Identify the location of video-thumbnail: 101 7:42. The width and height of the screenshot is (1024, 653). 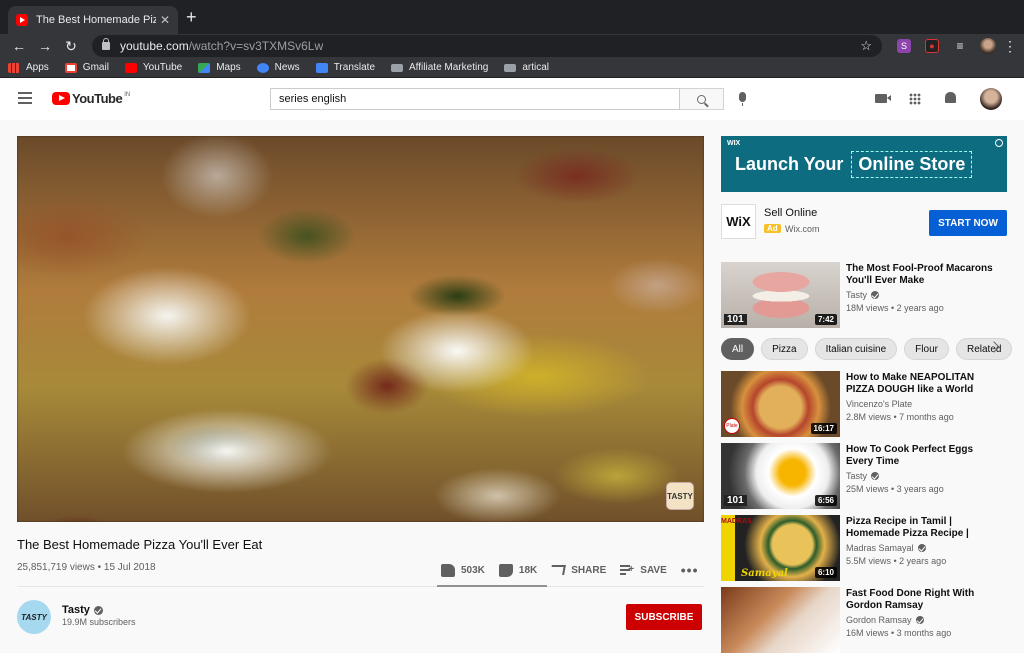
(780, 295).